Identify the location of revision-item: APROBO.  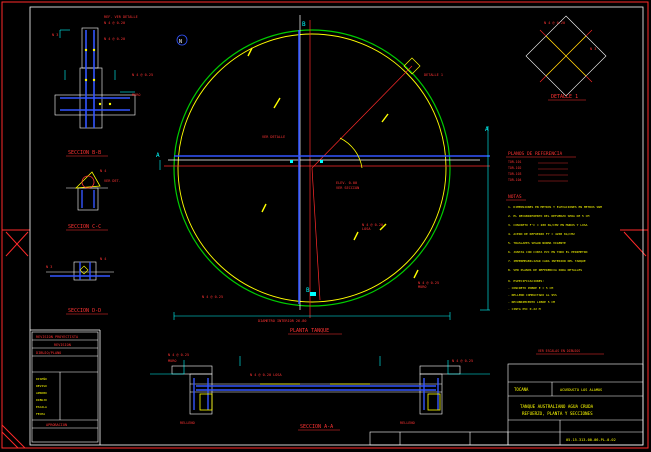
(41, 393).